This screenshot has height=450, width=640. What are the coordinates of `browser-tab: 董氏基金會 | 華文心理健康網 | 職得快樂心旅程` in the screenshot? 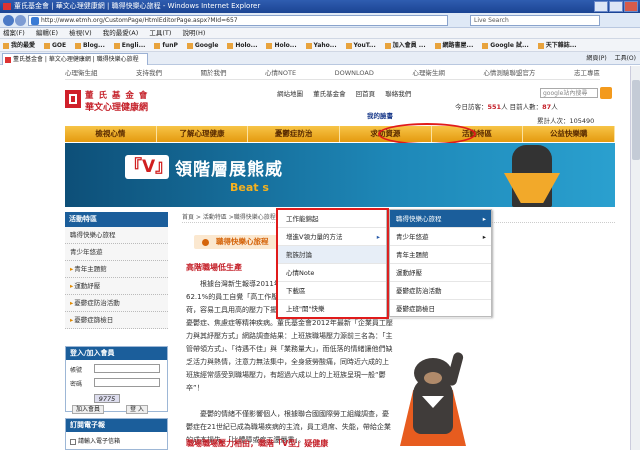 It's located at (75, 59).